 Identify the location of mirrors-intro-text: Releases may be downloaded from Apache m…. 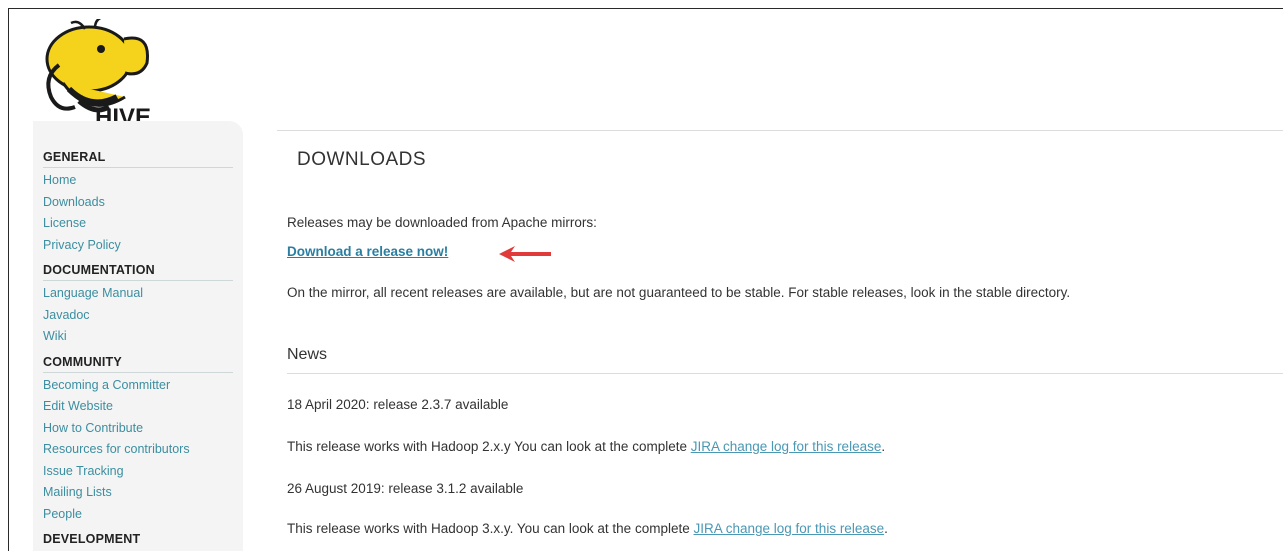
(442, 222).